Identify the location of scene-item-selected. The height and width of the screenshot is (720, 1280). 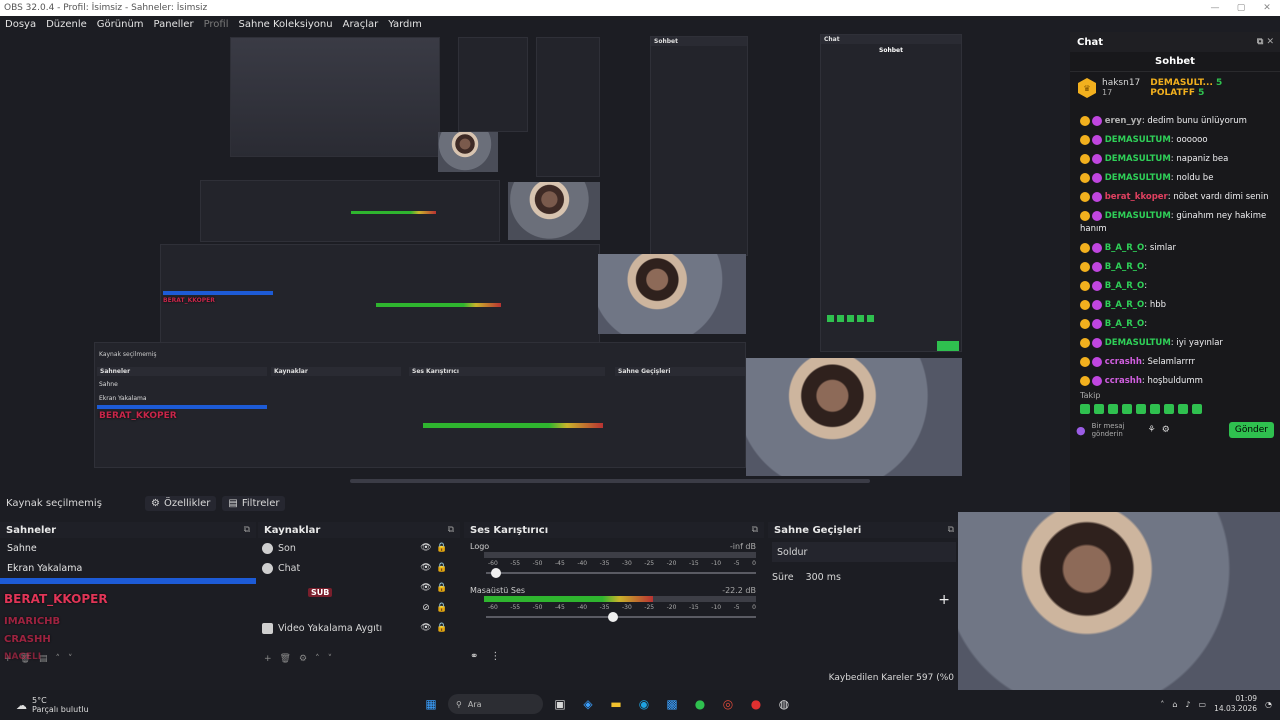
(128, 581).